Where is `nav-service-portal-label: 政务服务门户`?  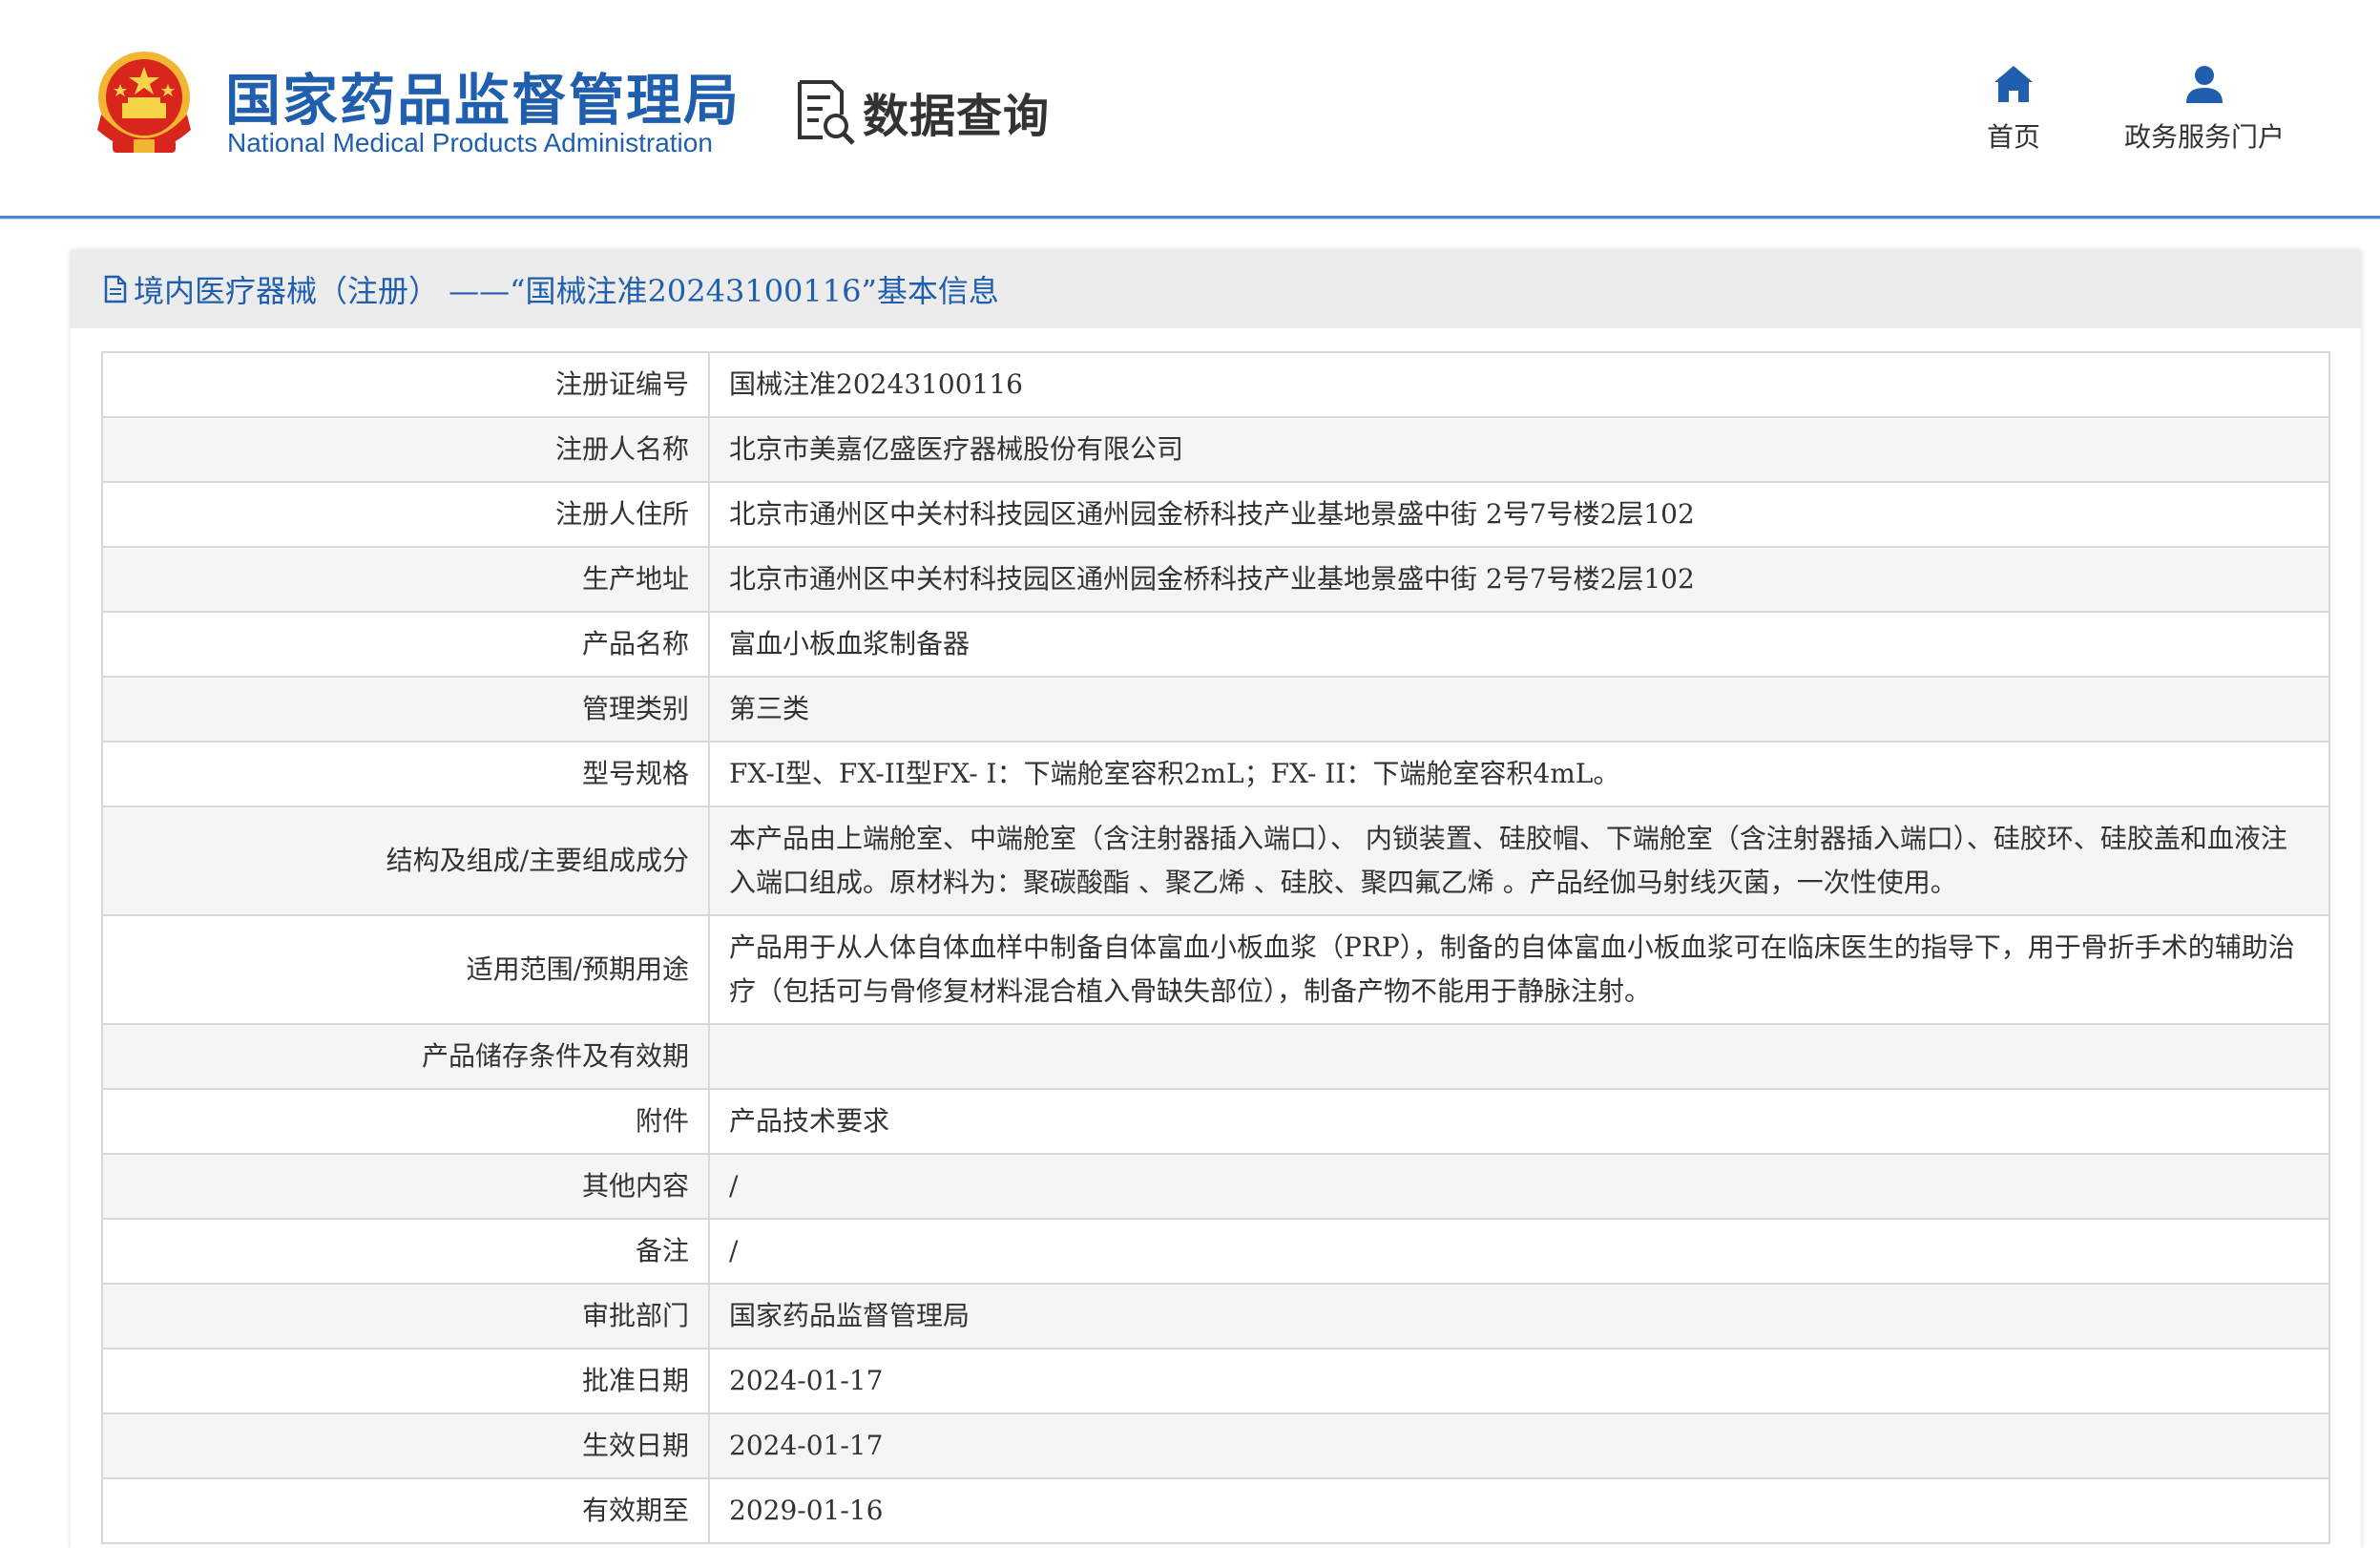 nav-service-portal-label: 政务服务门户 is located at coordinates (2205, 137).